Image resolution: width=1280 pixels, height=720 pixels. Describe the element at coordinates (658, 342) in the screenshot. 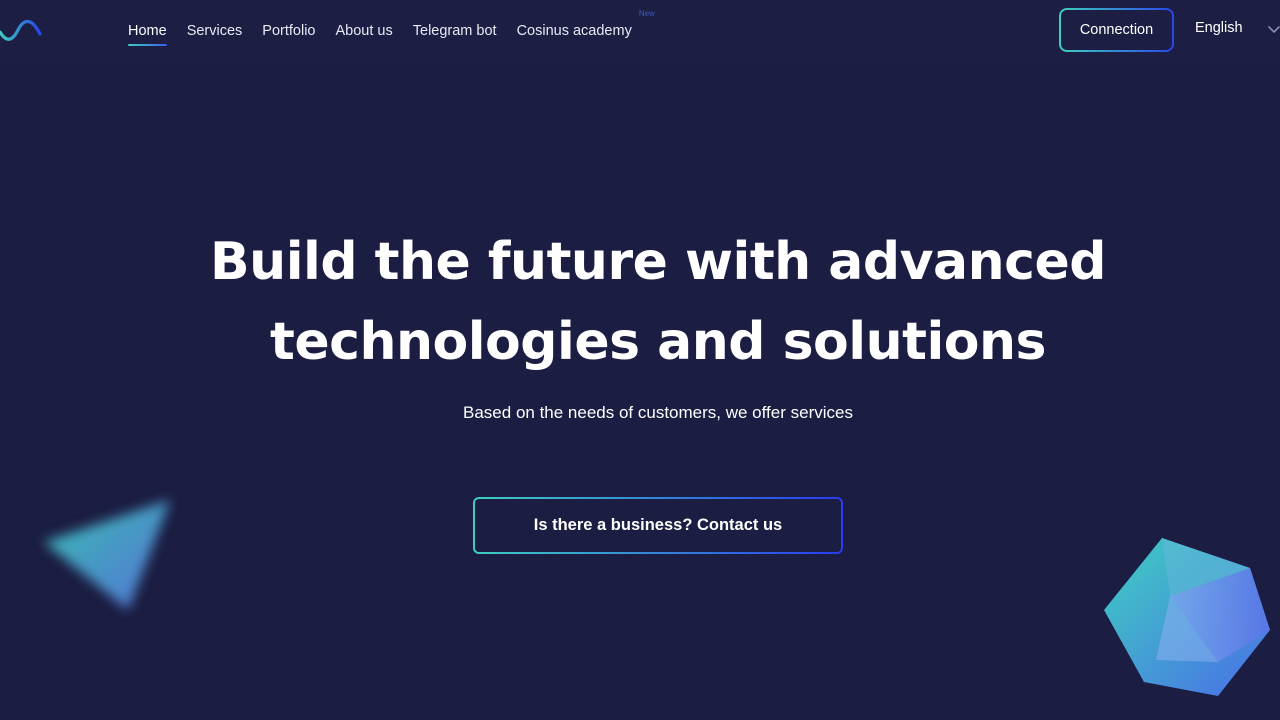

I see `hero-title-line2: technologies and solutions` at that location.